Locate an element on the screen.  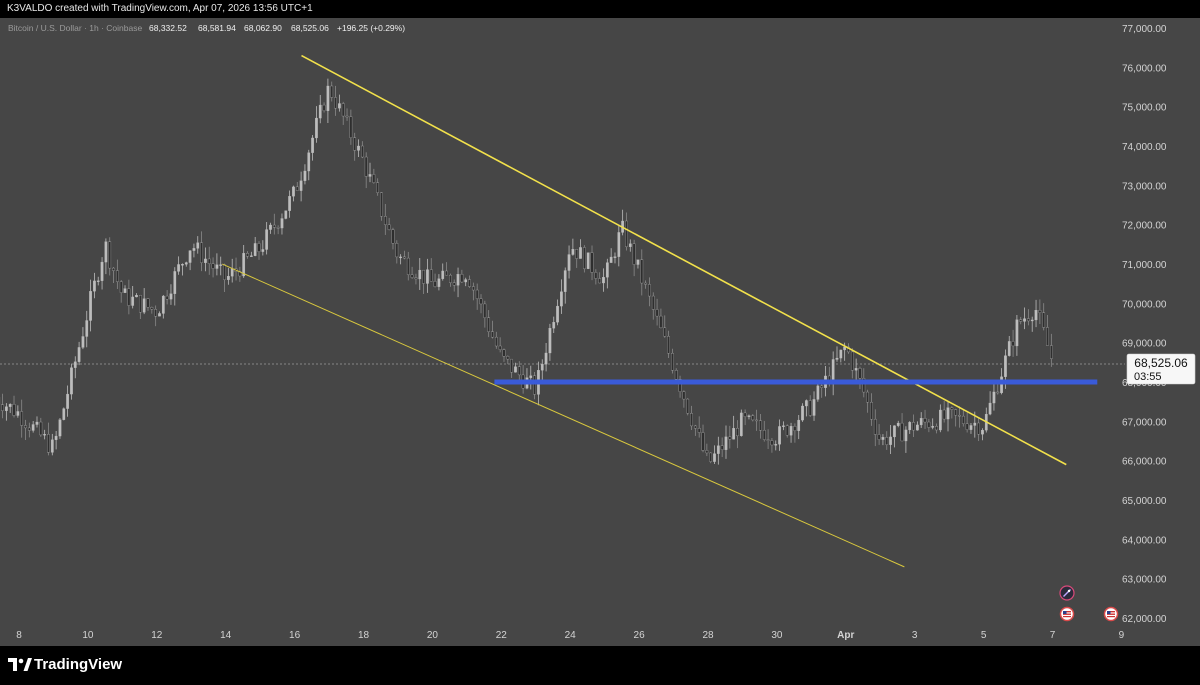
symbol-title: Bitcoin / U.S. Dollar · 1h · Coinbase is located at coordinates (75, 28).